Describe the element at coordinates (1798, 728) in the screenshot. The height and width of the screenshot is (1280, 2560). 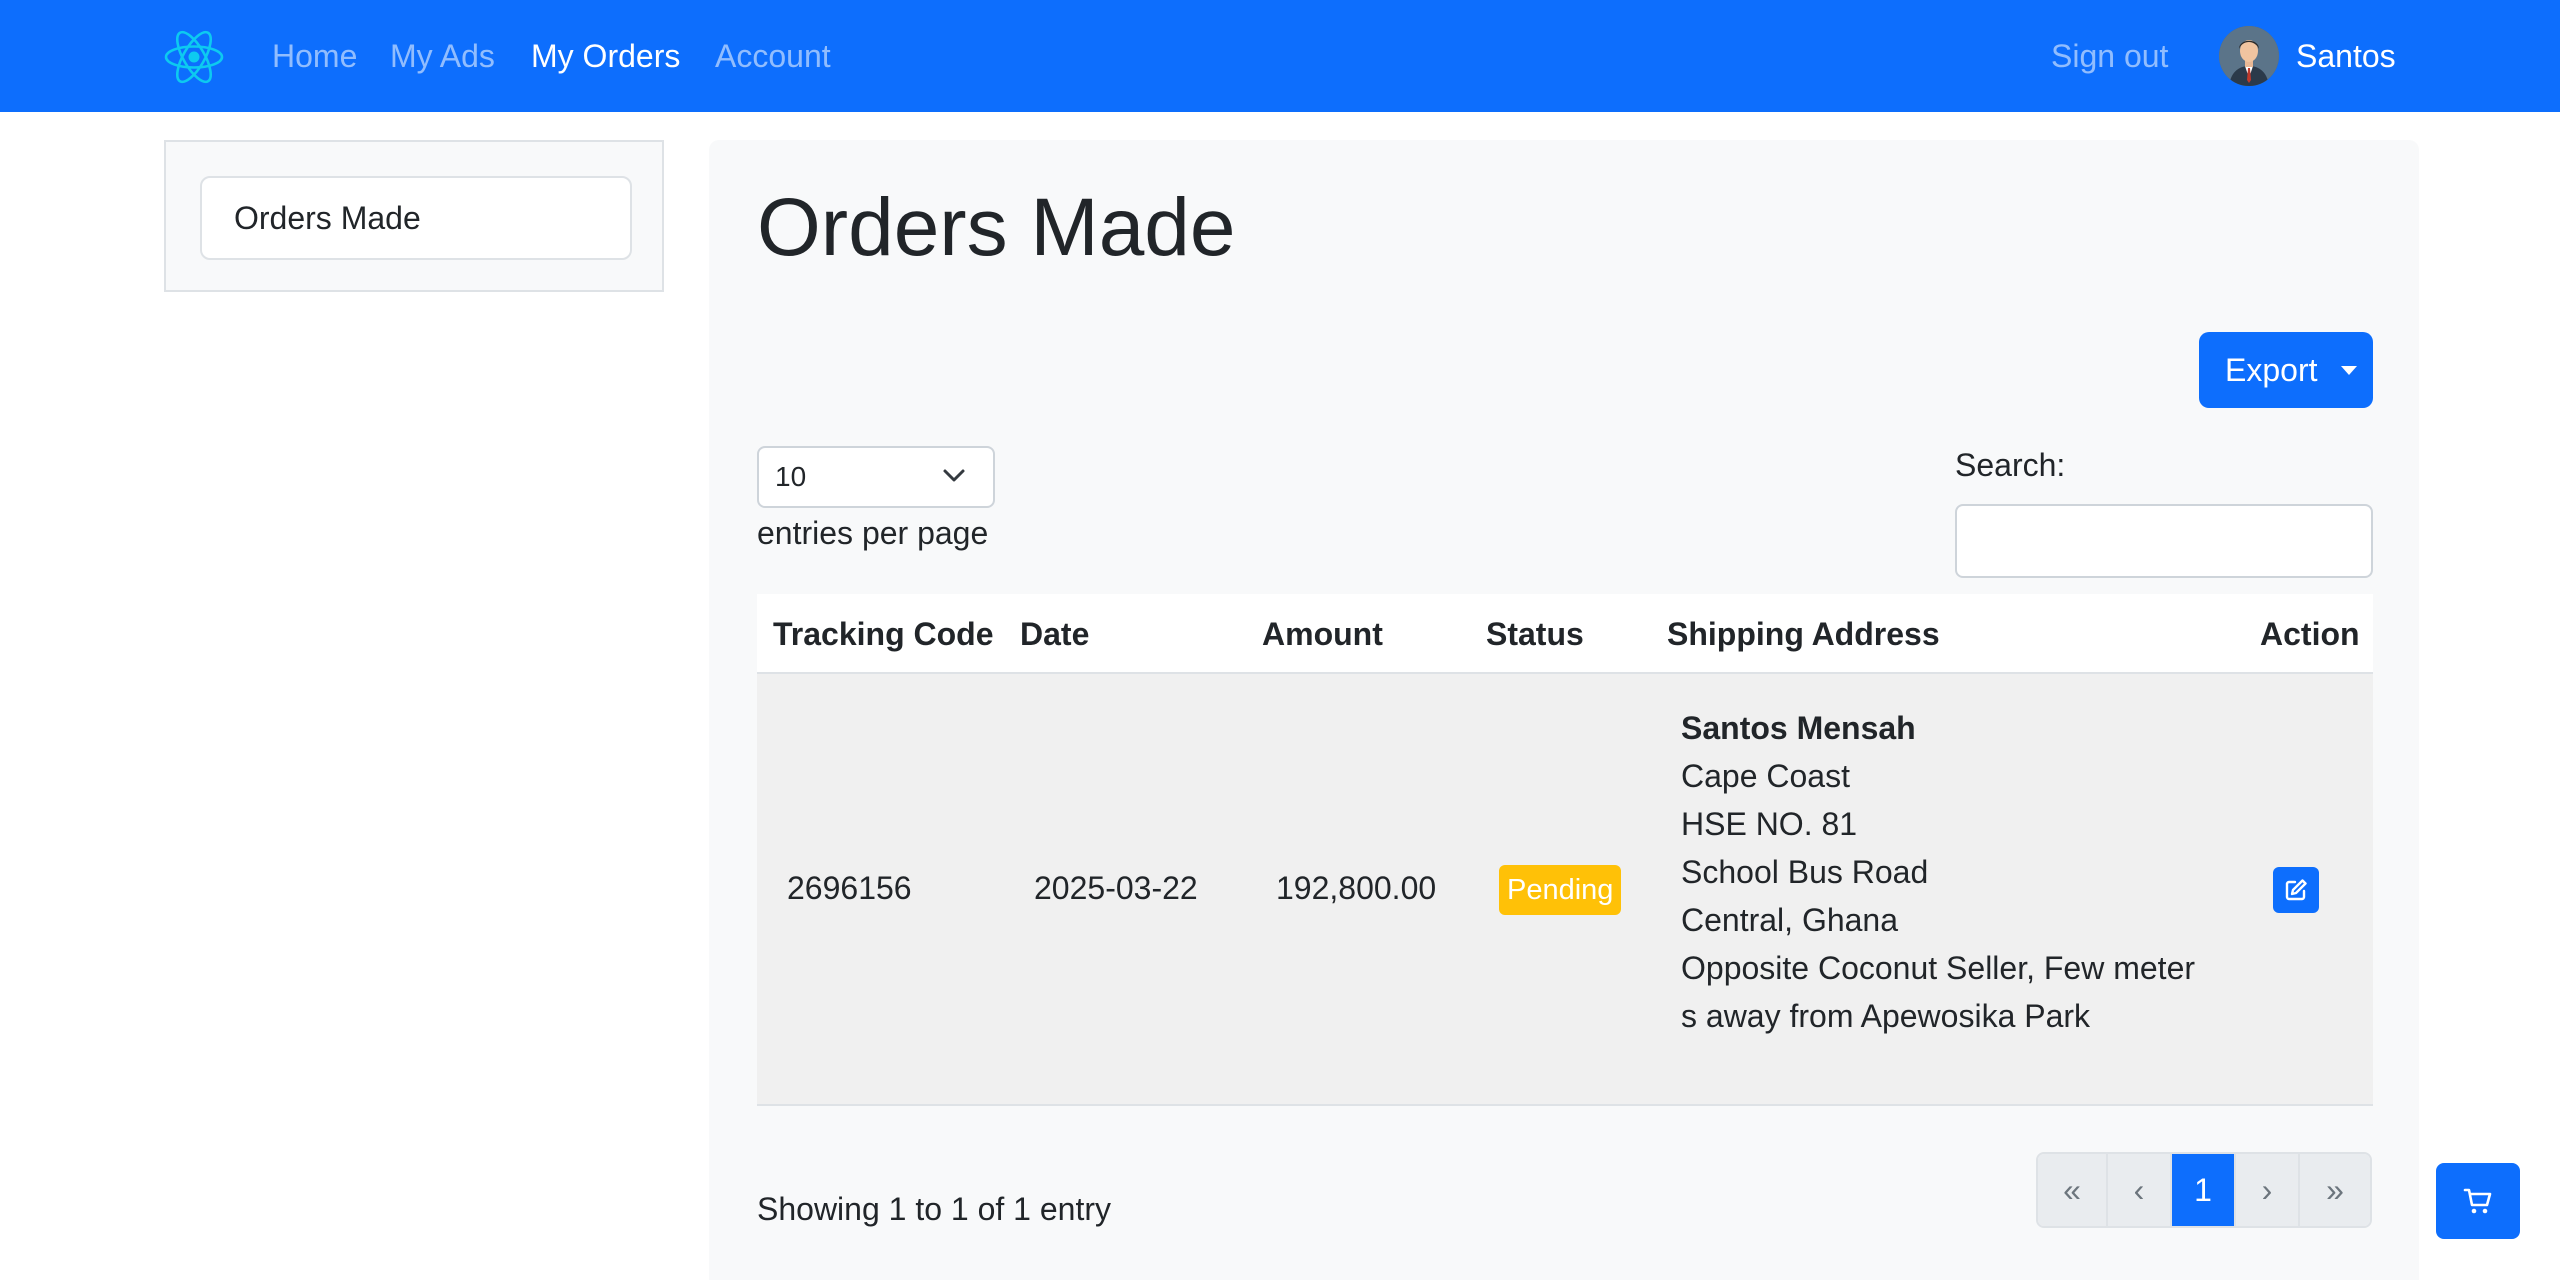
I see `address-name: Santos Mensah` at that location.